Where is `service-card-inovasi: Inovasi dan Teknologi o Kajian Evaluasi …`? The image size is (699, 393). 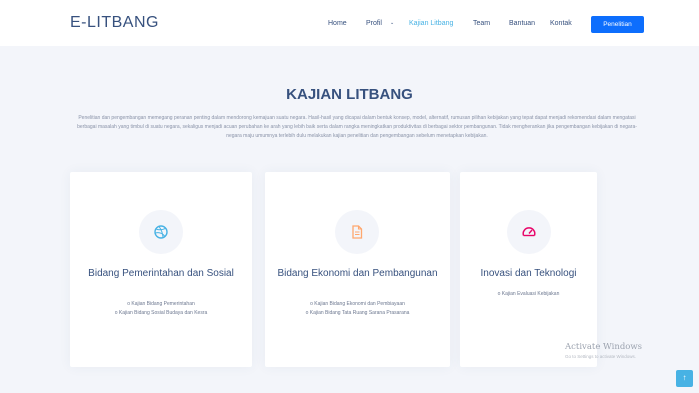
service-card-inovasi: Inovasi dan Teknologi o Kajian Evaluasi … is located at coordinates (528, 269).